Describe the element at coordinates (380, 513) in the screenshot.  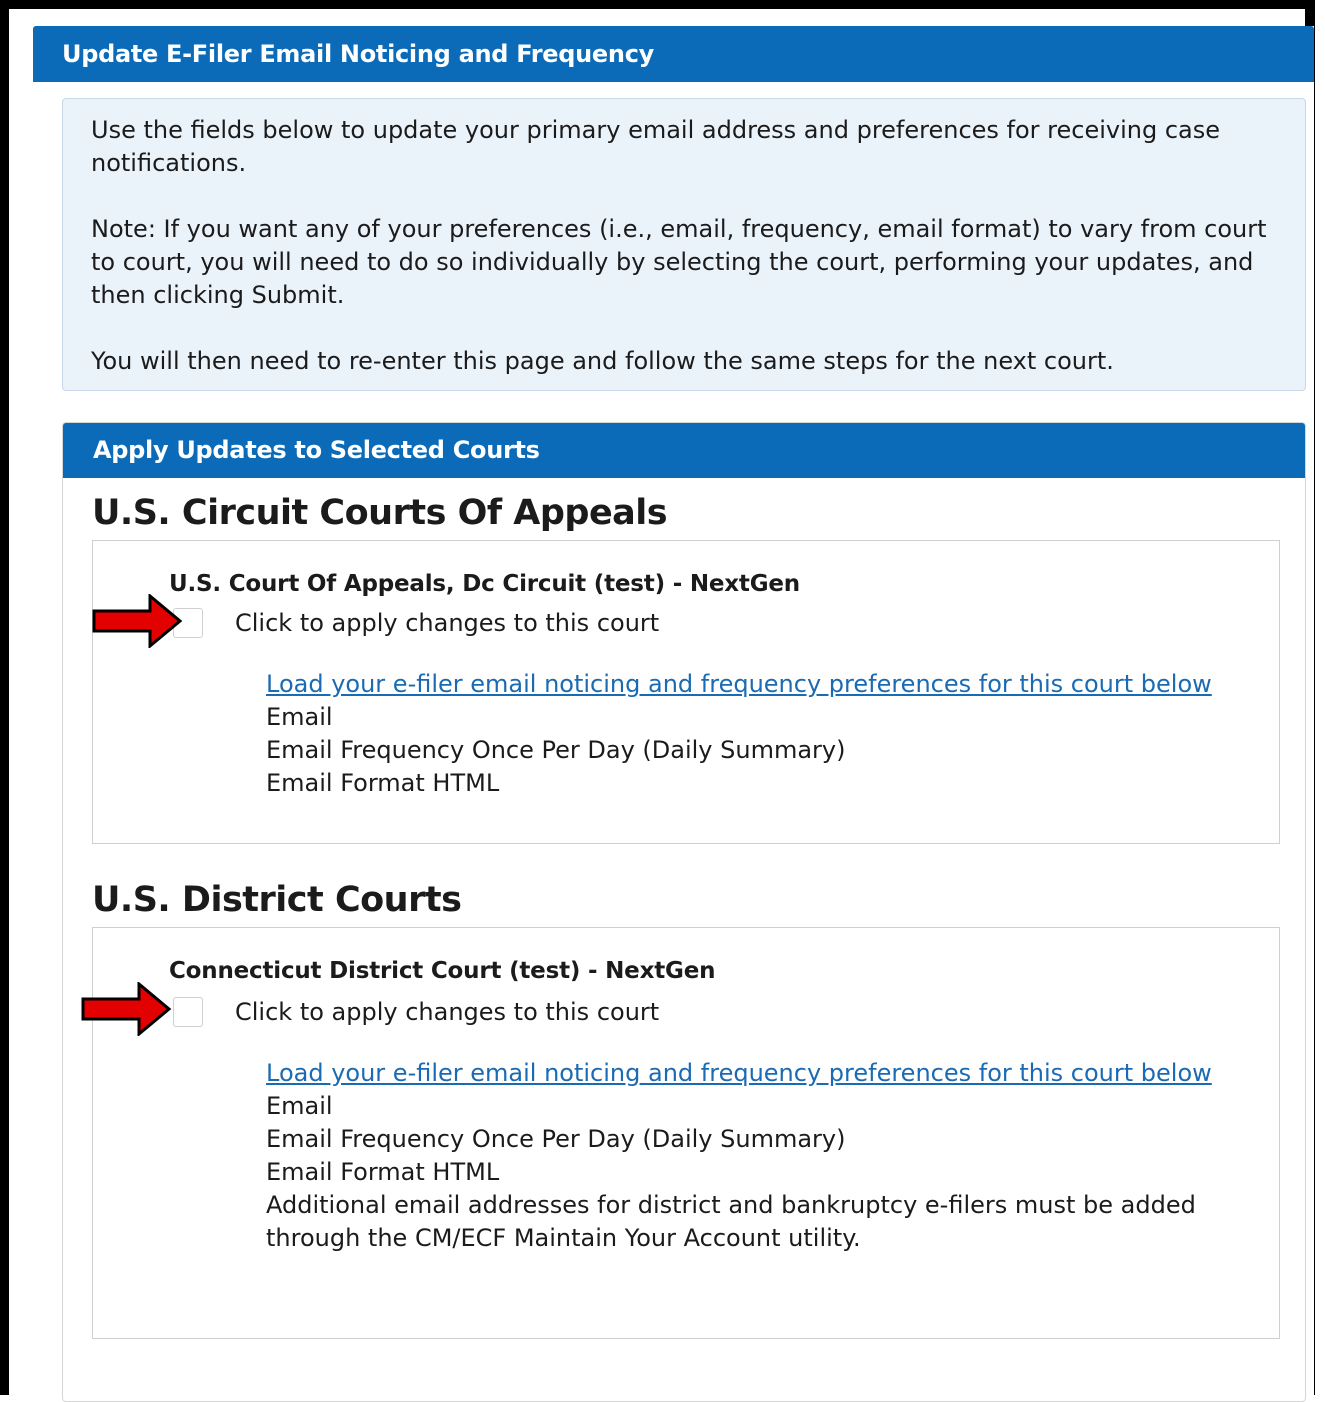
I see `section-title-circuit: U.S. Circuit Courts Of Appeals` at that location.